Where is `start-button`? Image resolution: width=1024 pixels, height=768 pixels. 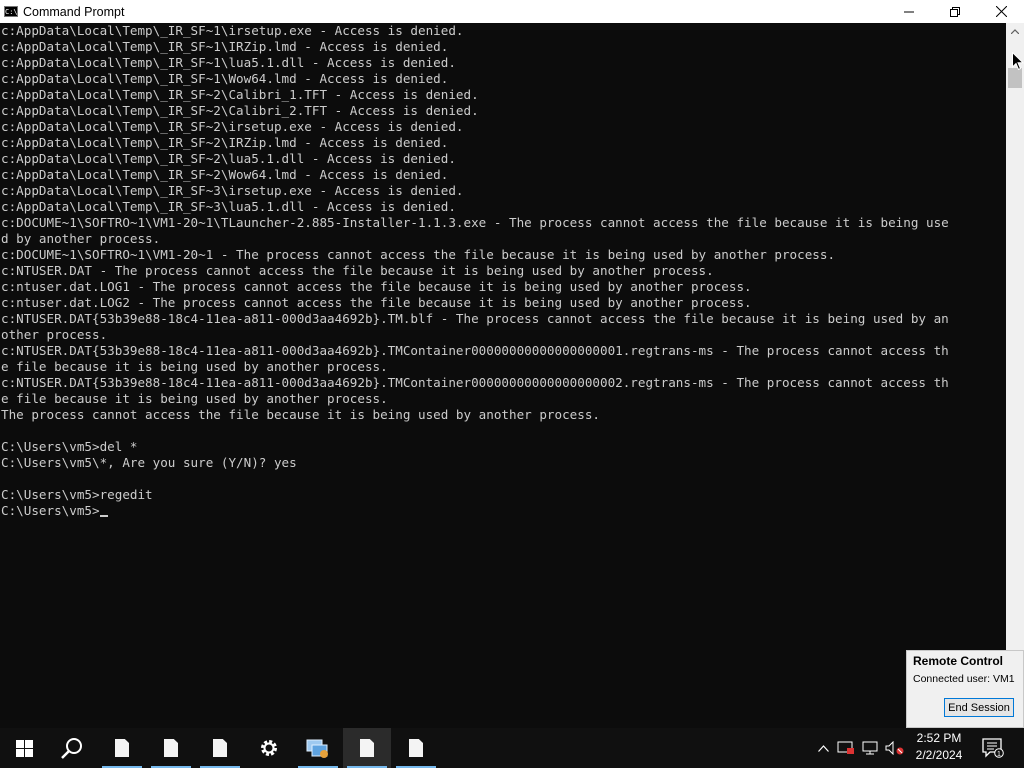
start-button is located at coordinates (24, 748).